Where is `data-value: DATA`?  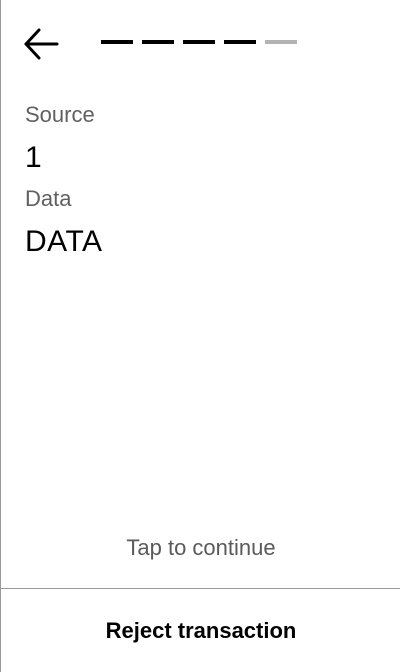 data-value: DATA is located at coordinates (64, 241).